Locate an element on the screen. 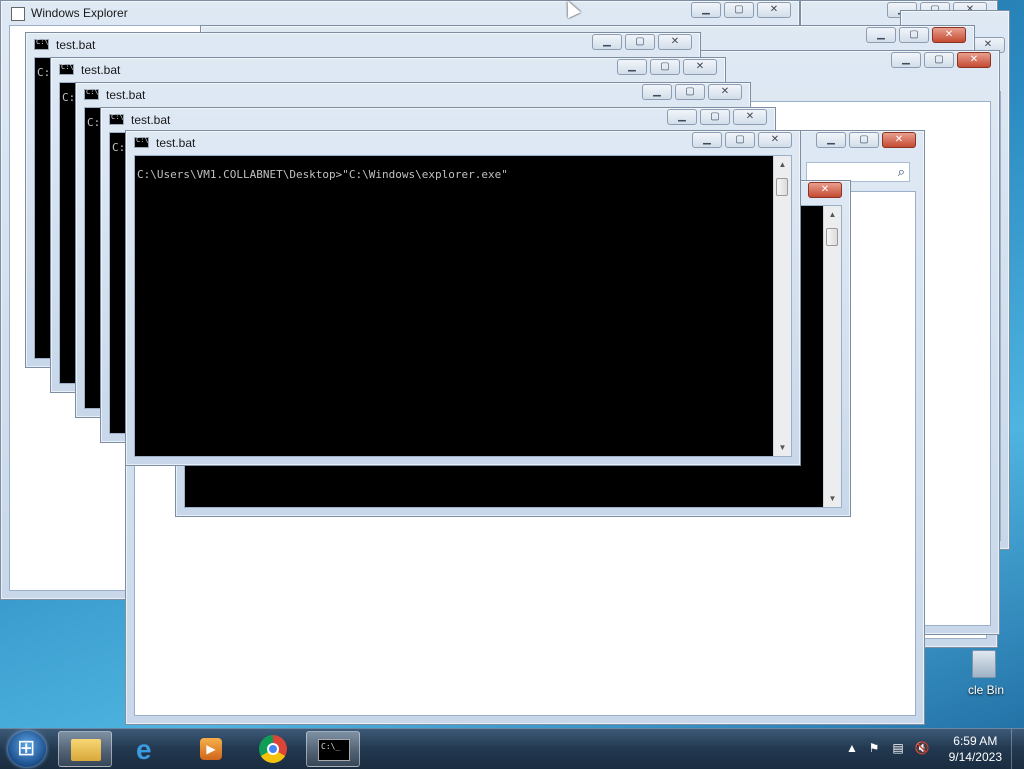 This screenshot has height=769, width=1024. taskbar-media-player: ▶ is located at coordinates (211, 749).